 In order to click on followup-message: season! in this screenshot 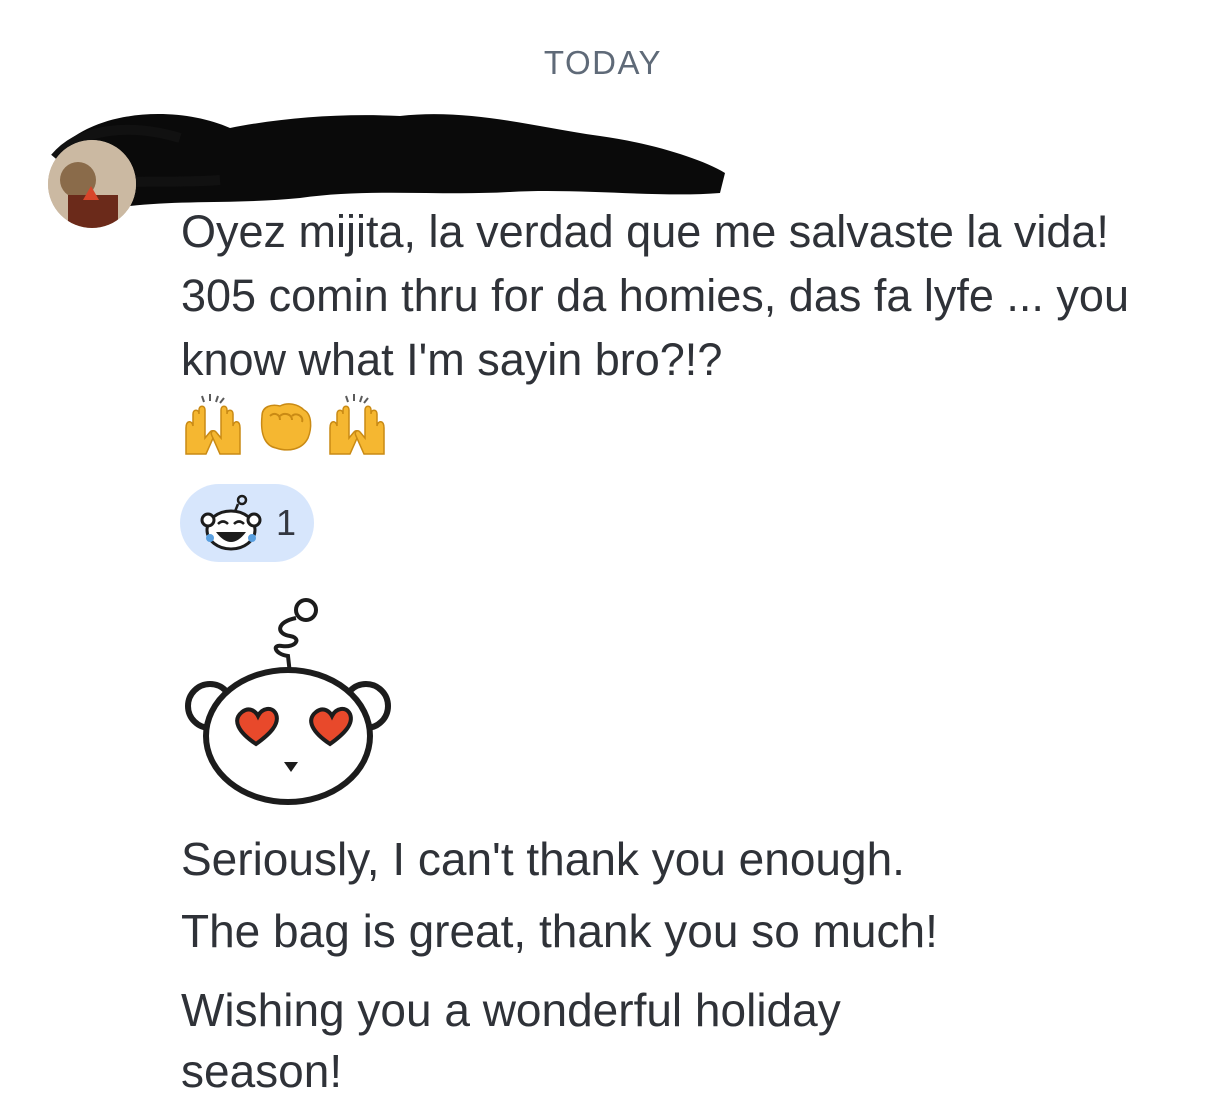, I will do `click(262, 1071)`.